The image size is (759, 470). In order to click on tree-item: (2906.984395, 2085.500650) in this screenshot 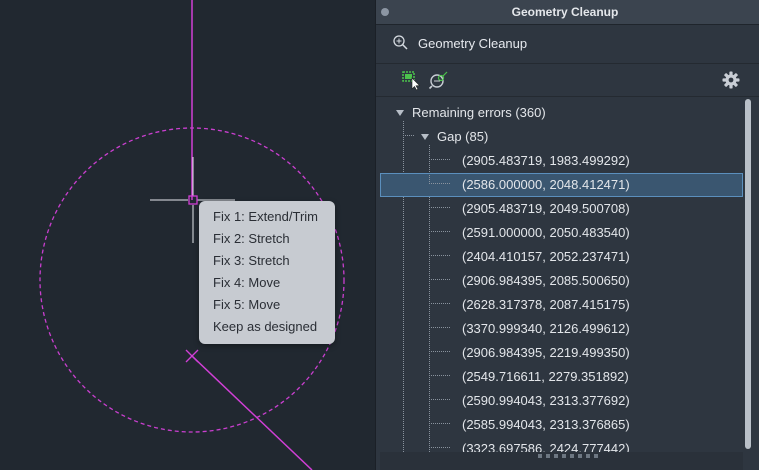, I will do `click(561, 281)`.